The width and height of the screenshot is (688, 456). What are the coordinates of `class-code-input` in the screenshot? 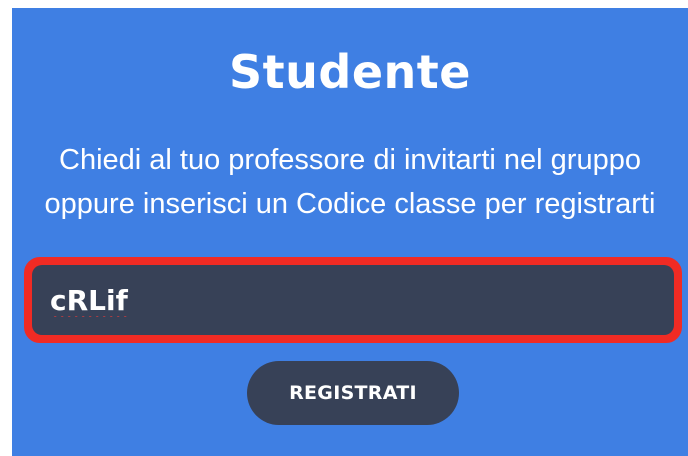 It's located at (353, 300).